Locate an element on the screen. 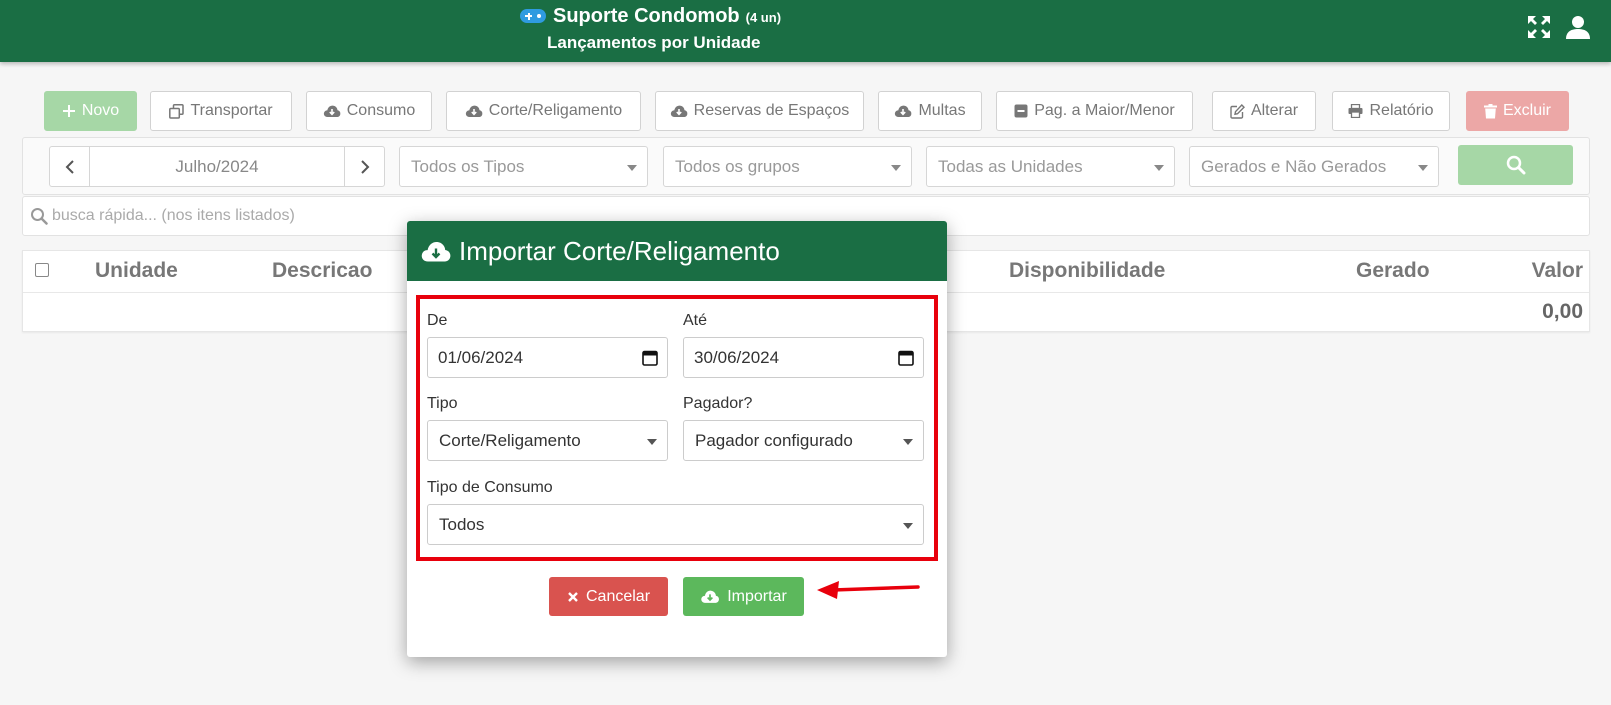 Image resolution: width=1611 pixels, height=705 pixels. next-month-button is located at coordinates (364, 166).